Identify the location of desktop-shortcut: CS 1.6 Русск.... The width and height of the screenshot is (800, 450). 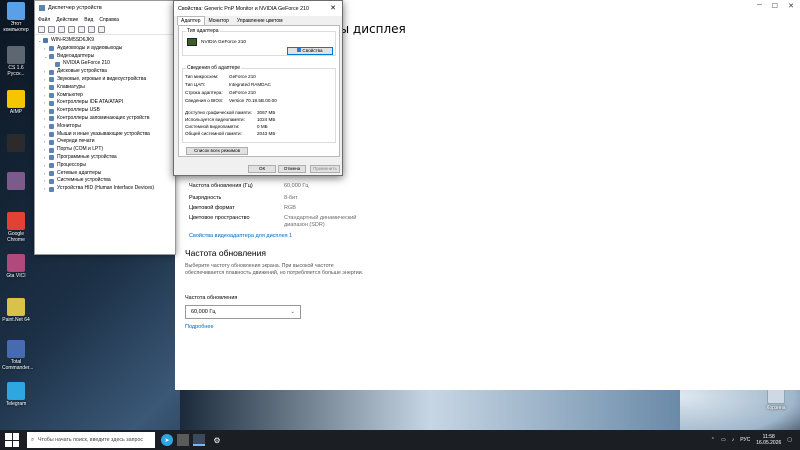
(16, 61).